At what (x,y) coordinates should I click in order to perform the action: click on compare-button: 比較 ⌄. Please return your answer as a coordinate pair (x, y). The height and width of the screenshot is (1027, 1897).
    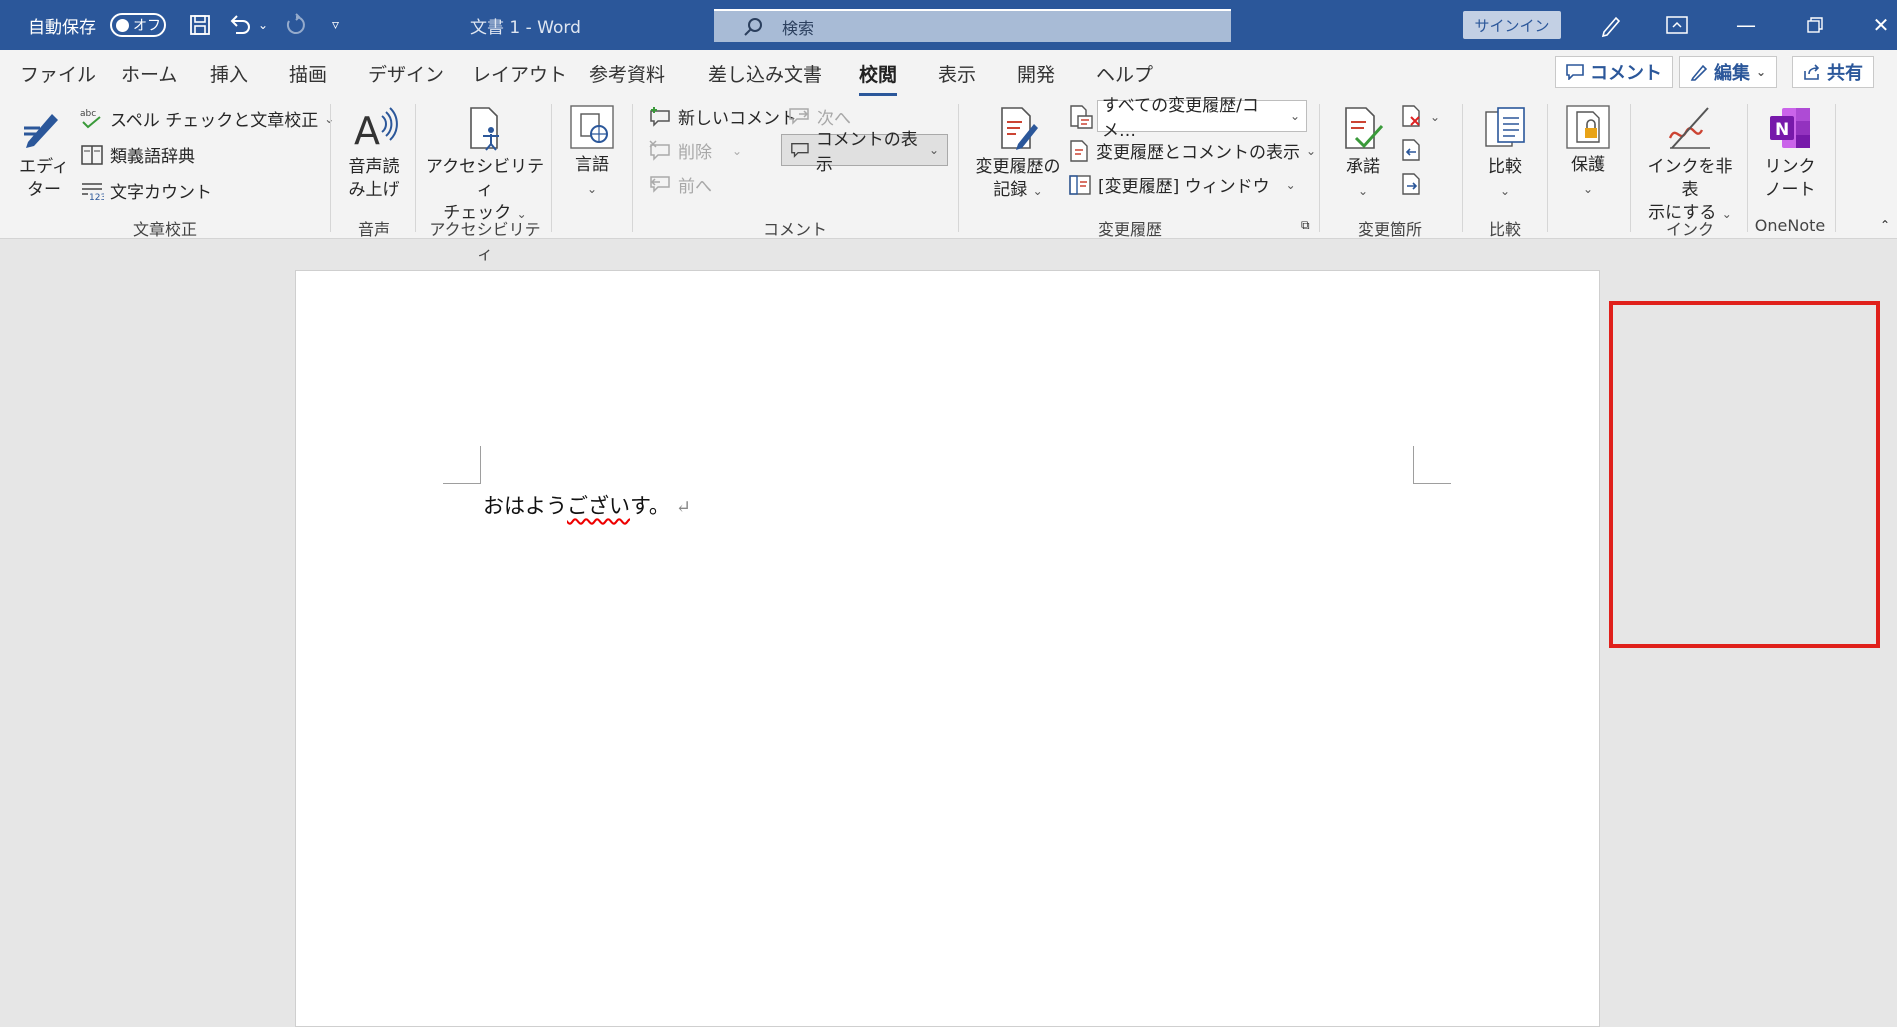
    Looking at the image, I should click on (1505, 153).